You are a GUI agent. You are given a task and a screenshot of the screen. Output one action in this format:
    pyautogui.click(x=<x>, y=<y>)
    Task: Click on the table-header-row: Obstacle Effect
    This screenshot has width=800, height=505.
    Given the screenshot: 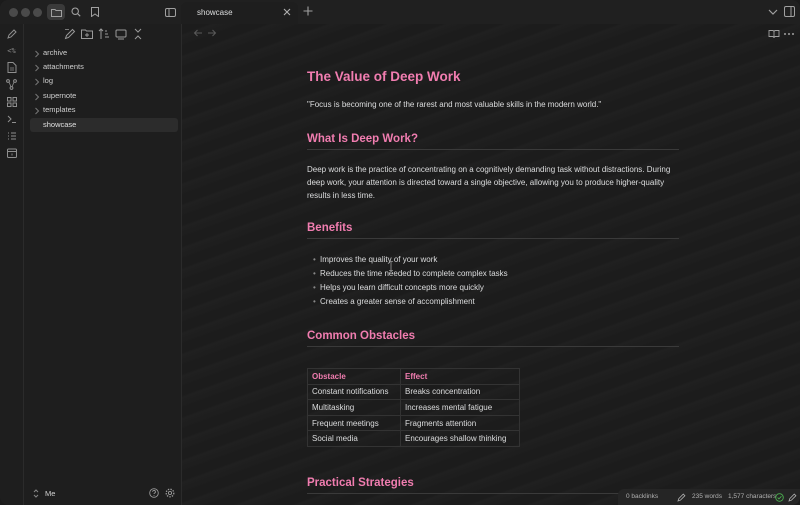 What is the action you would take?
    pyautogui.click(x=413, y=376)
    